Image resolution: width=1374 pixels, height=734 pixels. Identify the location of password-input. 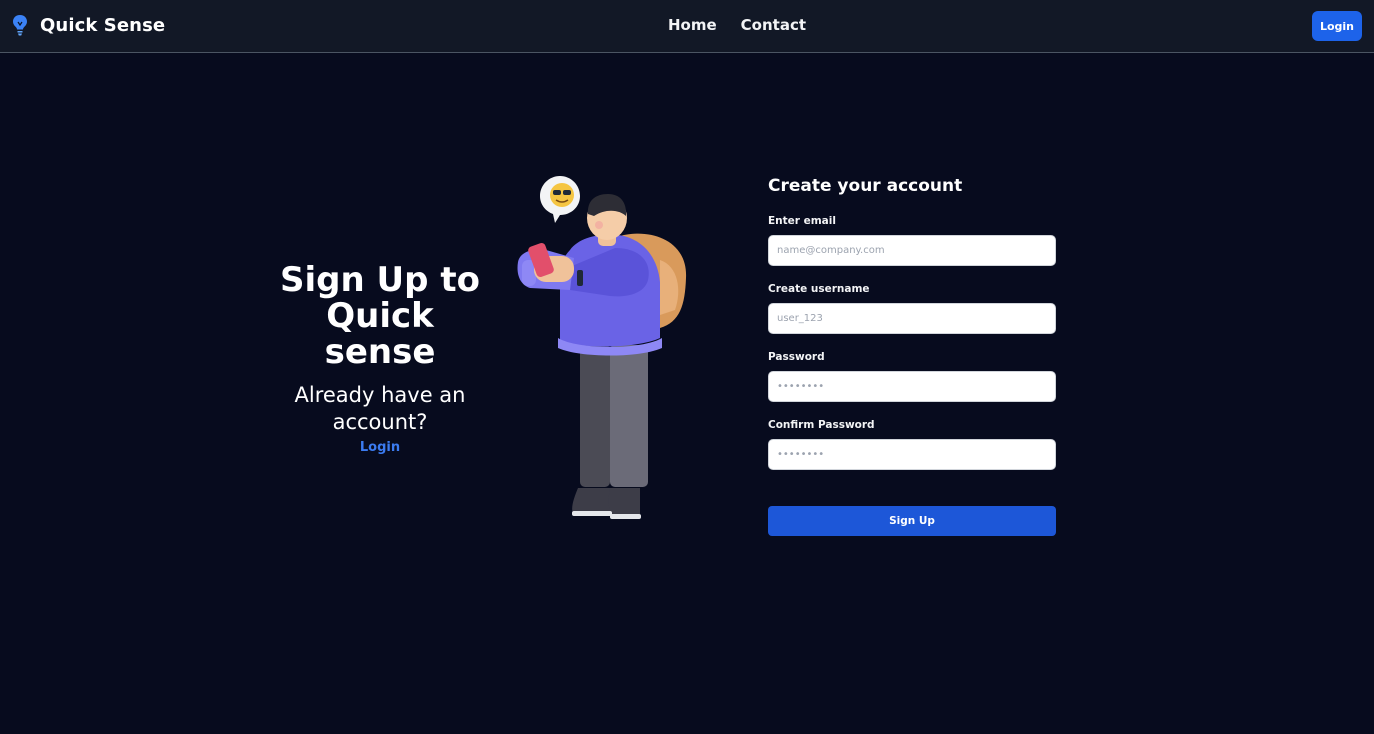
(912, 386).